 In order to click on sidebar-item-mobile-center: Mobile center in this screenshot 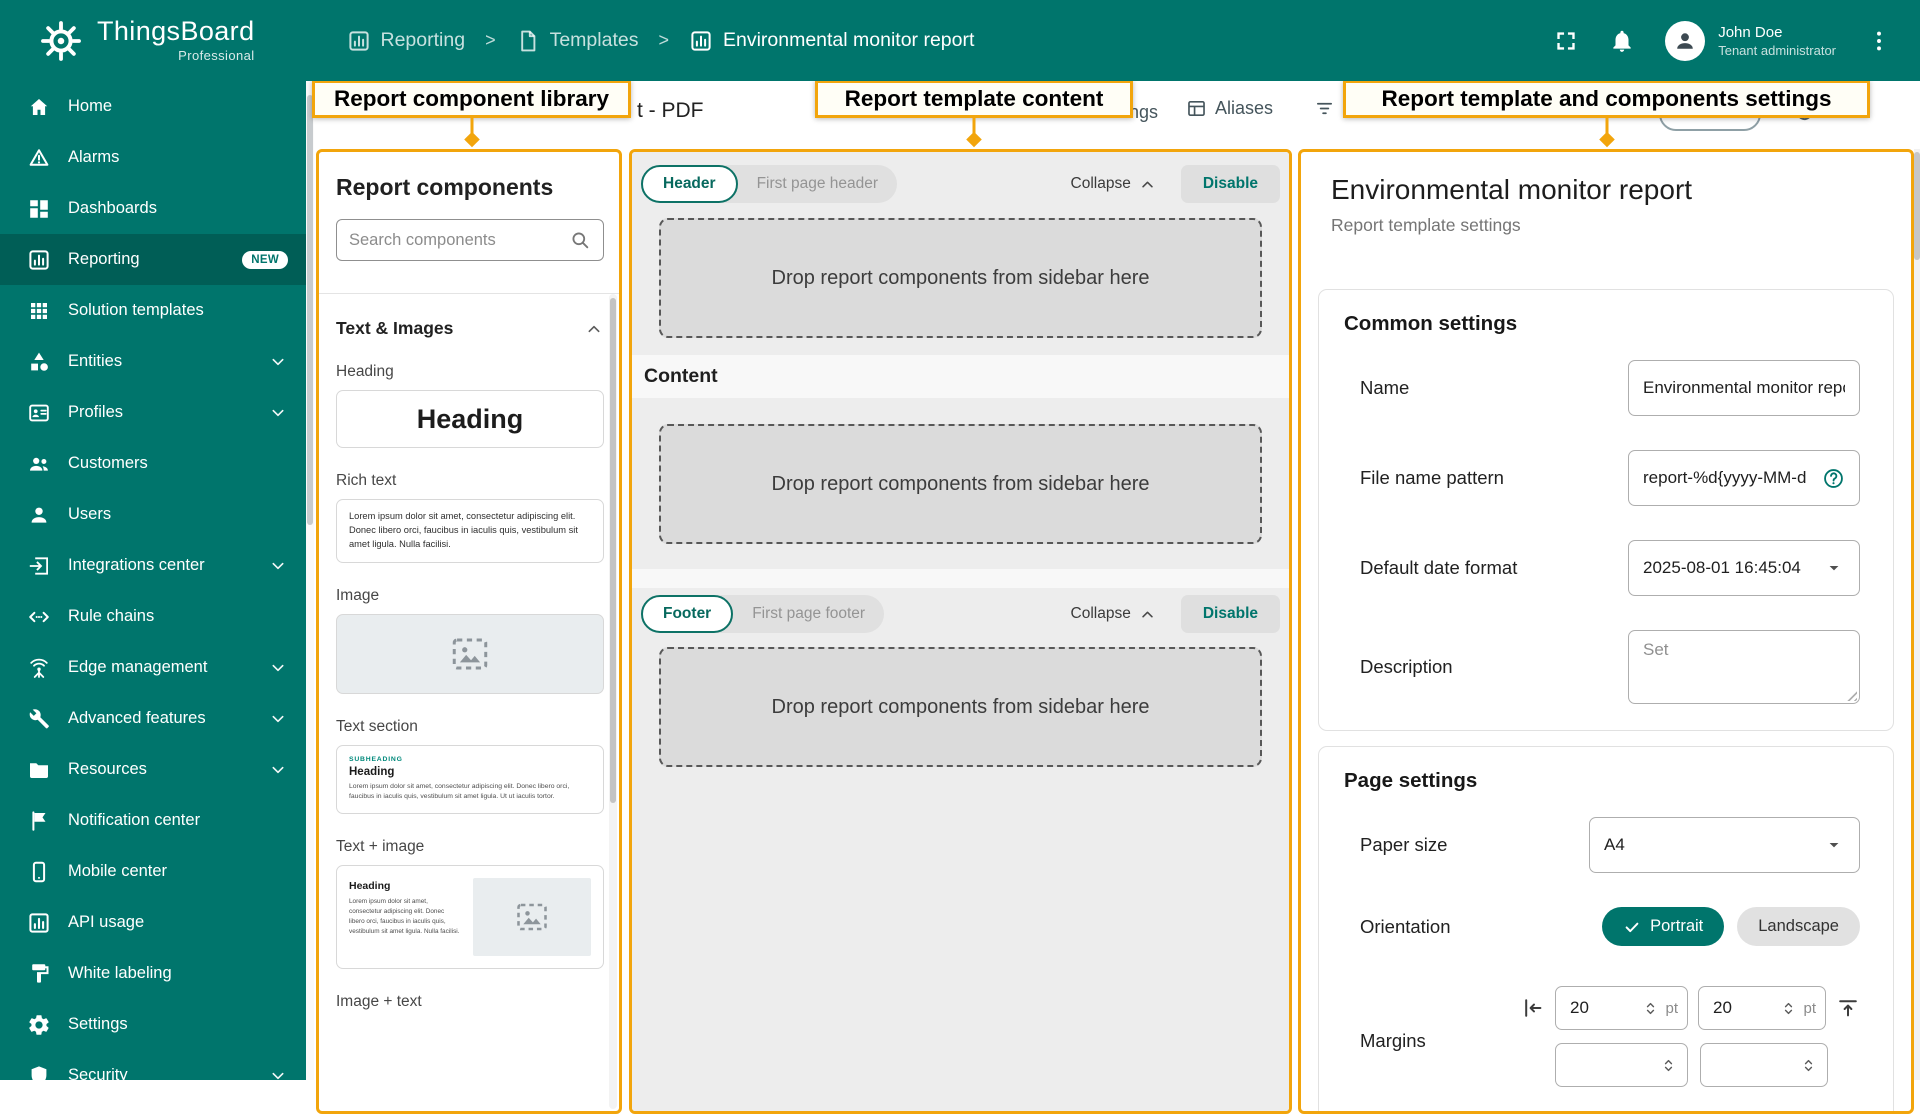, I will do `click(153, 871)`.